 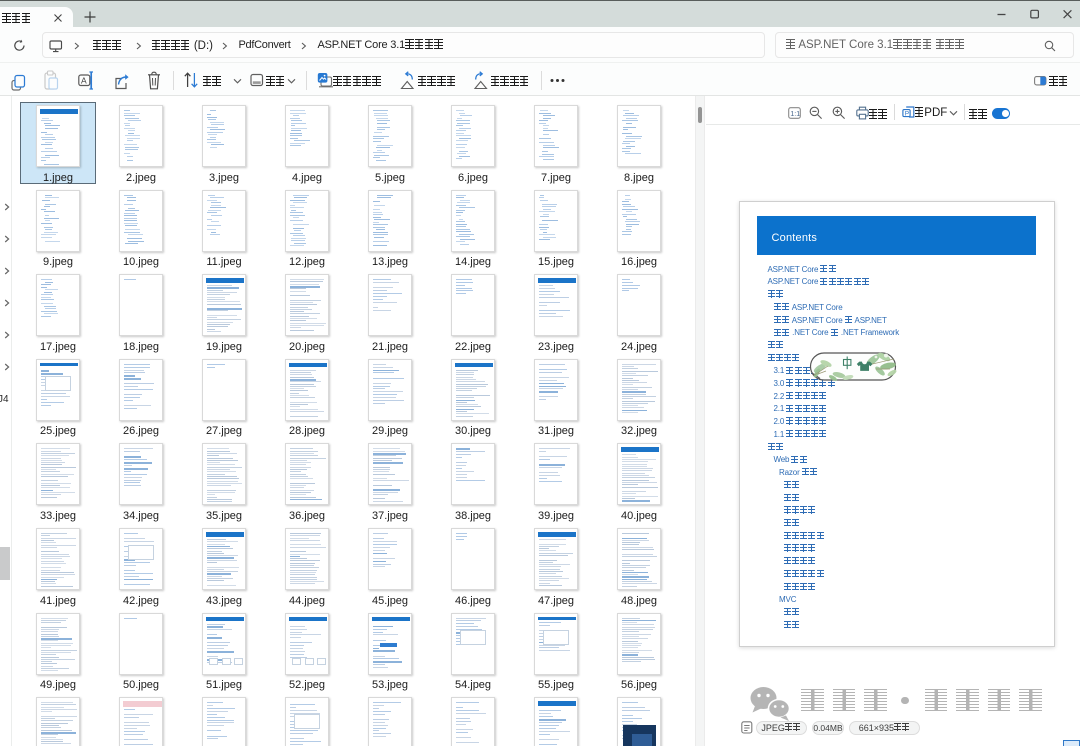 What do you see at coordinates (906, 113) in the screenshot?
I see `svg-text: P` at bounding box center [906, 113].